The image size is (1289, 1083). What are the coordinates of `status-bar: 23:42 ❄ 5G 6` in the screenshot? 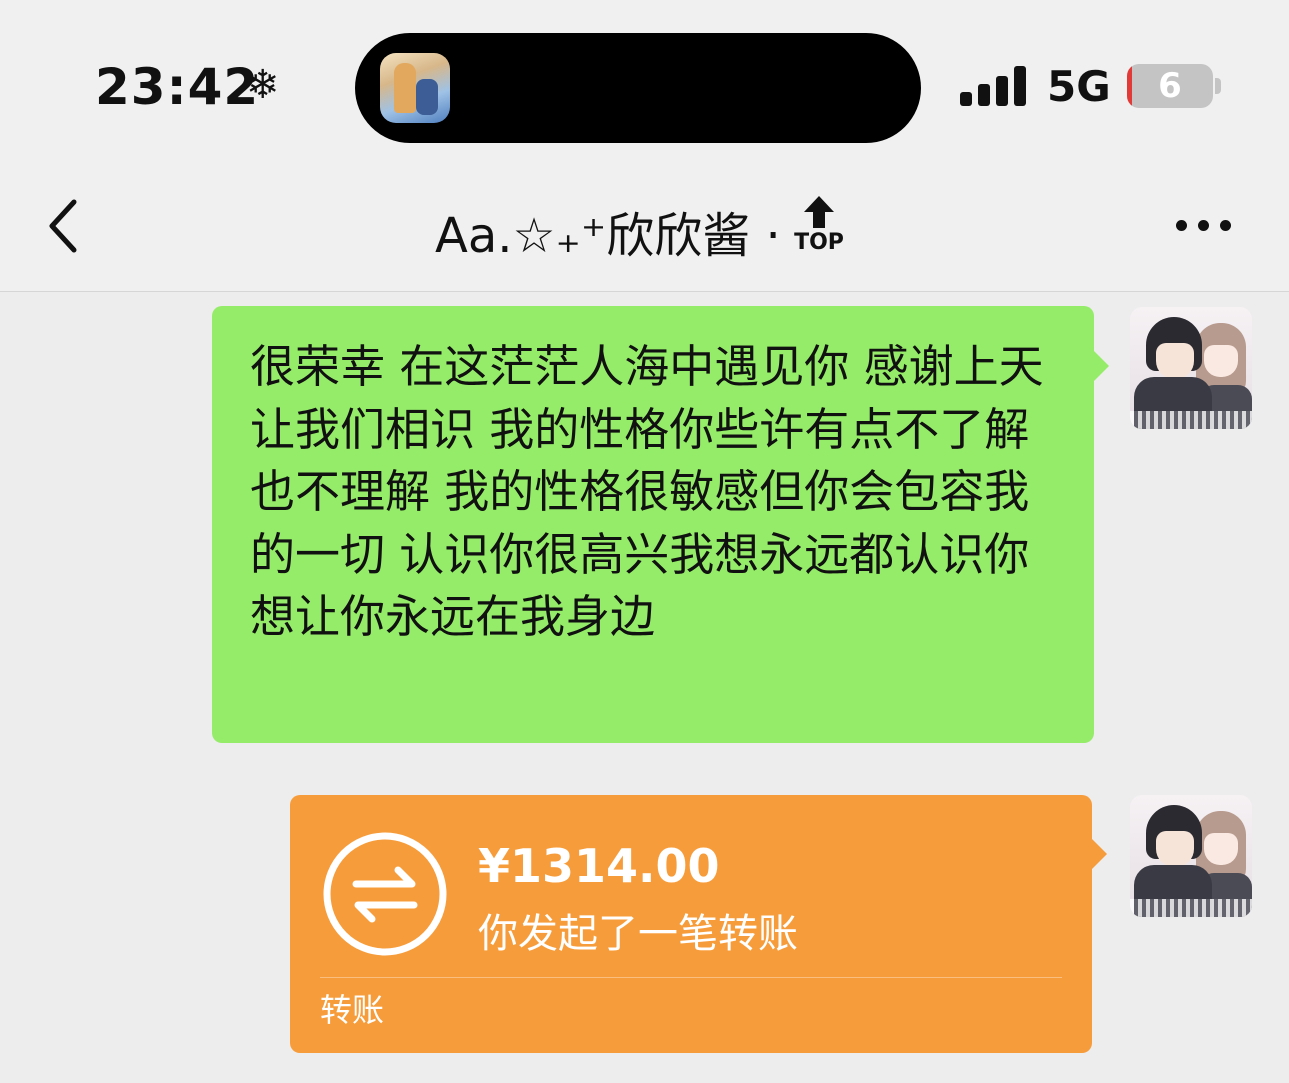 It's located at (644, 80).